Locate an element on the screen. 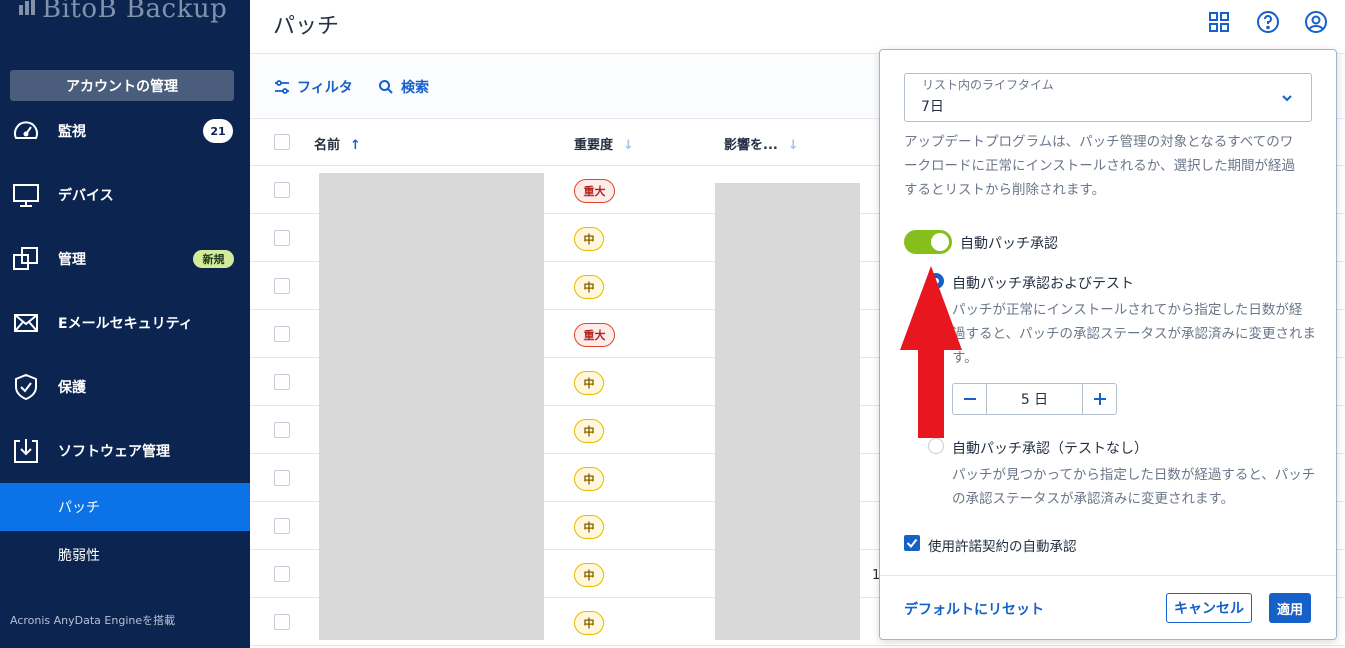 This screenshot has width=1345, height=648. eula-auto-accept-checkbox is located at coordinates (912, 543).